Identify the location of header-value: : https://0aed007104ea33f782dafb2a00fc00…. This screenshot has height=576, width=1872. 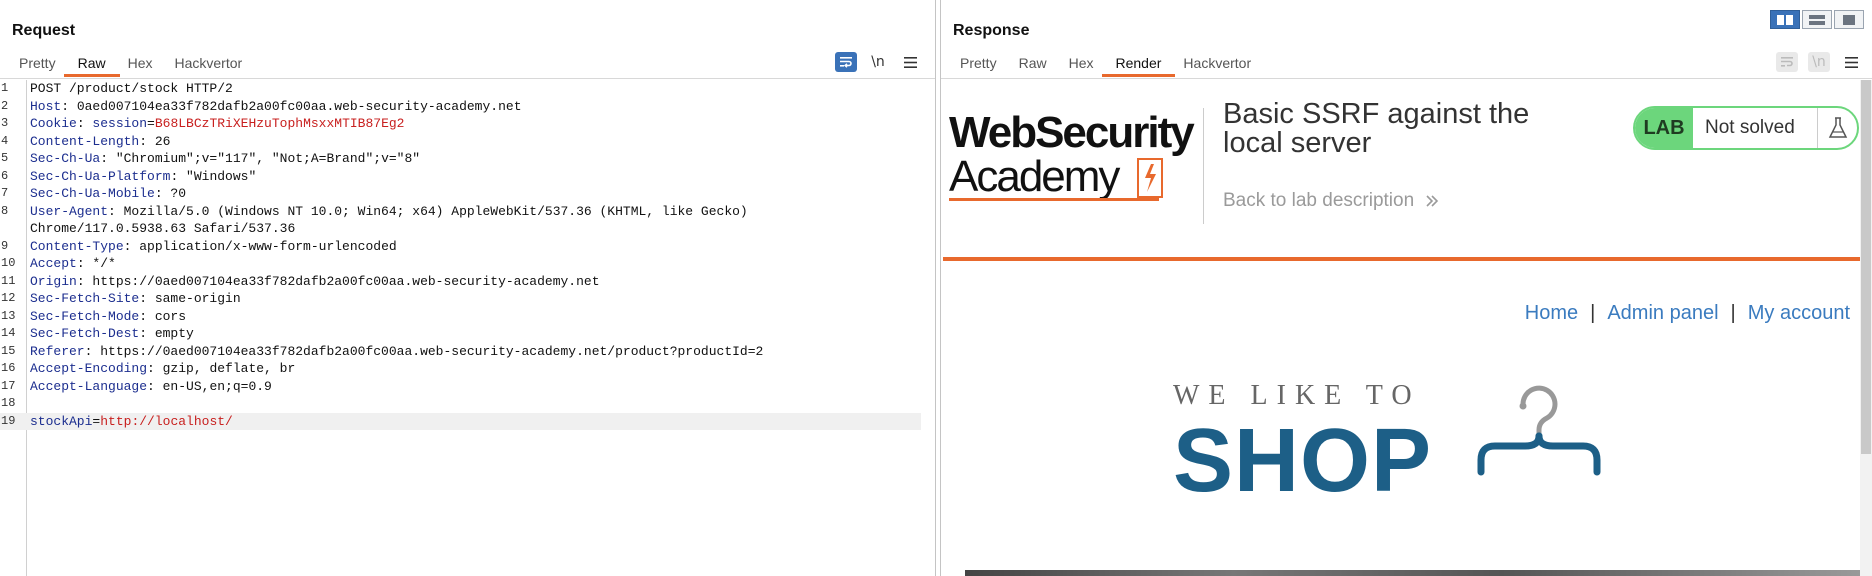
(424, 351).